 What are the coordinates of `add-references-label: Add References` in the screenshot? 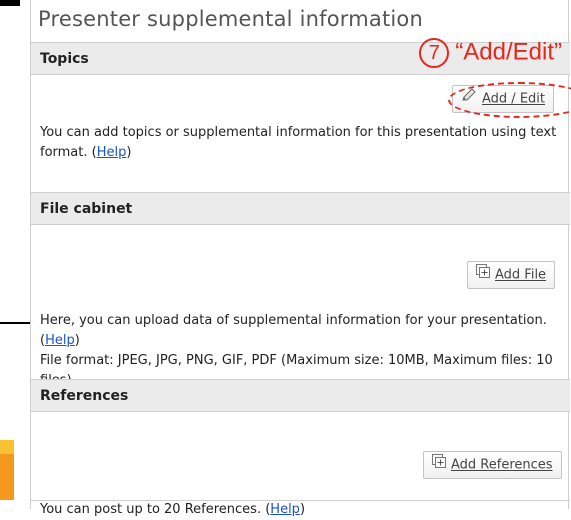 It's located at (502, 465).